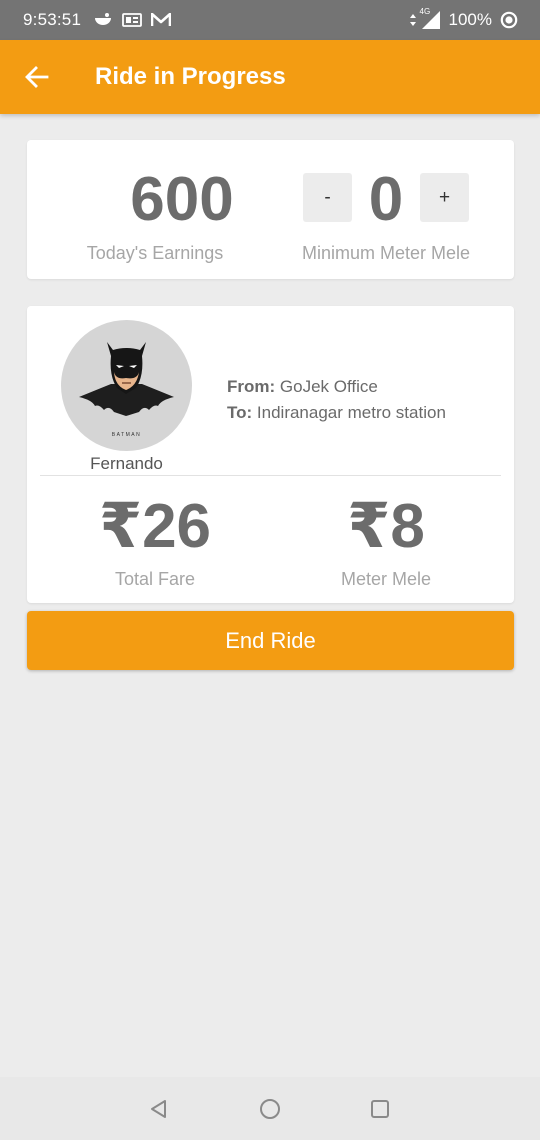 The width and height of the screenshot is (540, 1140). What do you see at coordinates (270, 20) in the screenshot?
I see `status-bar: 9:53:51 4G 100%` at bounding box center [270, 20].